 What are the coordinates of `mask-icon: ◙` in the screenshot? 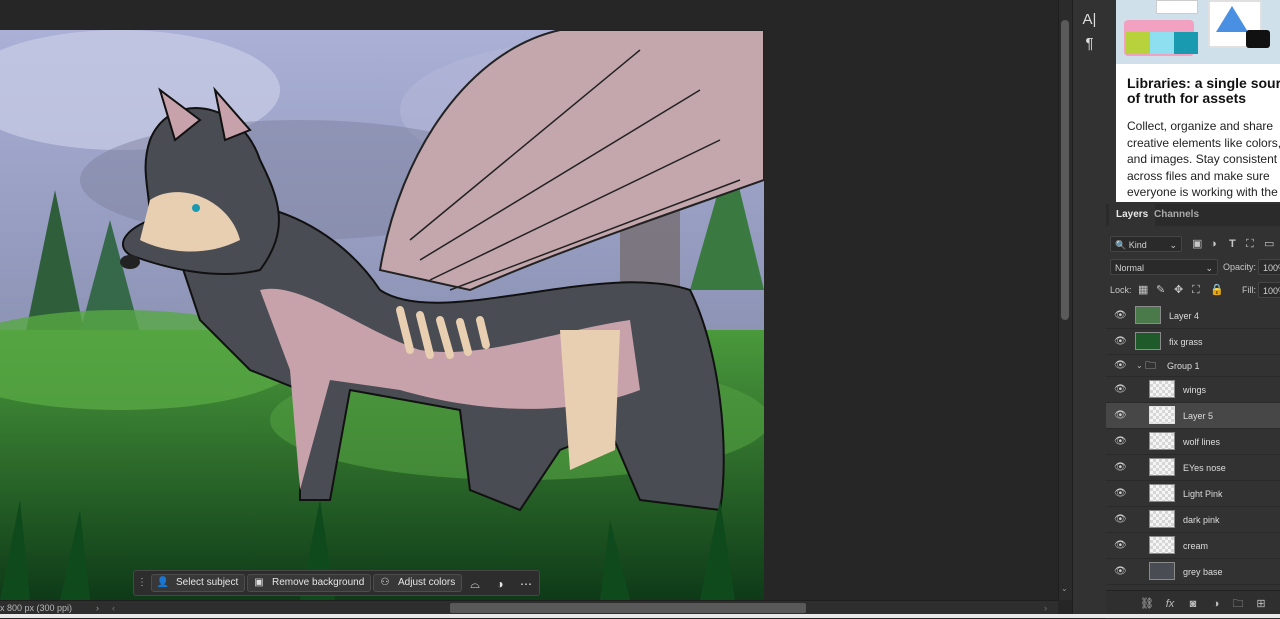 It's located at (1193, 604).